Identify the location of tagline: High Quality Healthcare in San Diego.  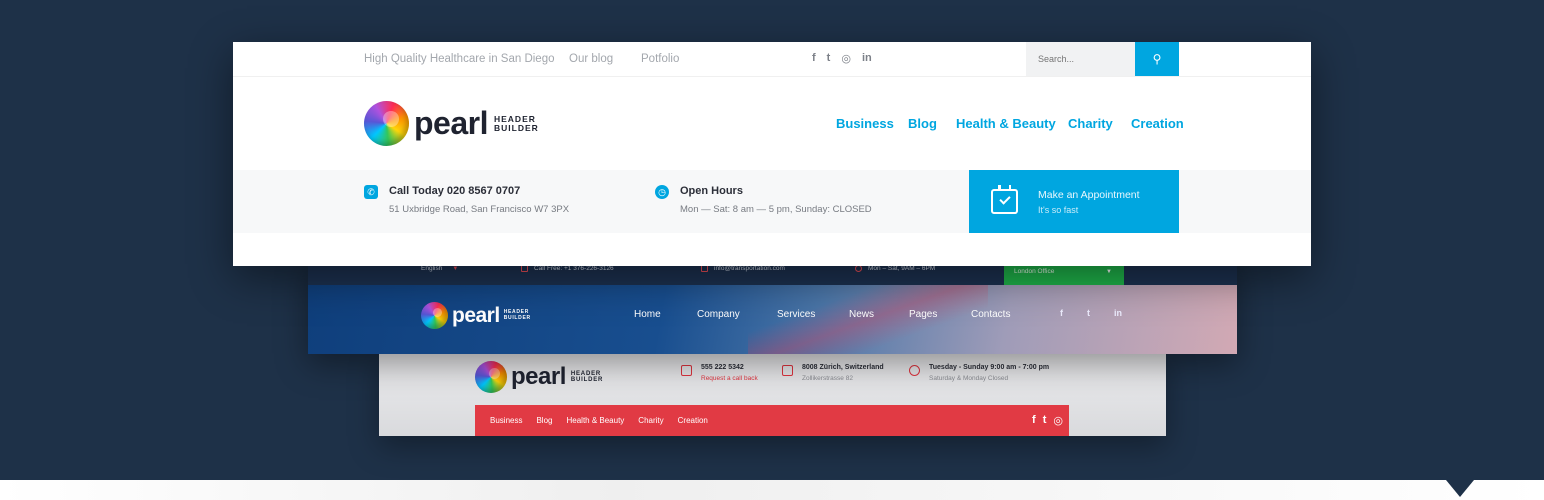
(459, 59).